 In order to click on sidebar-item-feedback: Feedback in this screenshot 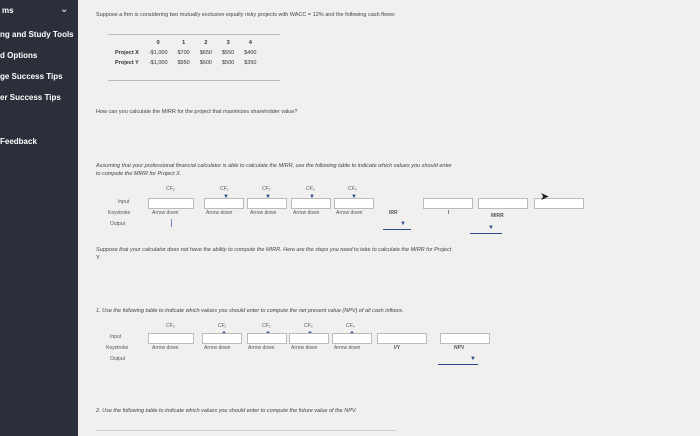, I will do `click(39, 141)`.